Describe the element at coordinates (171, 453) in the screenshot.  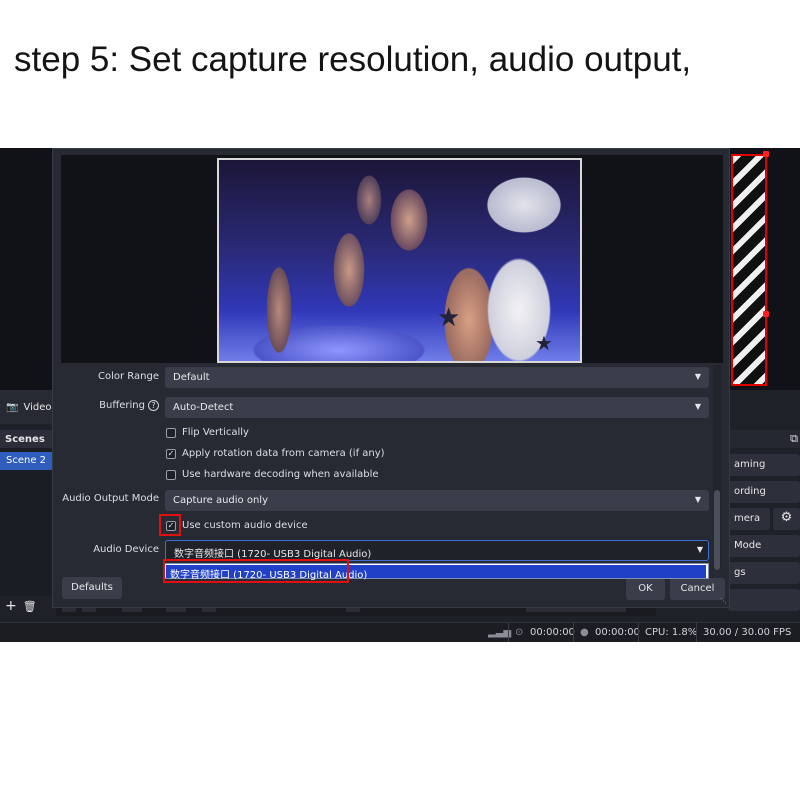
I see `apply-rotation-checkbox: ✓` at that location.